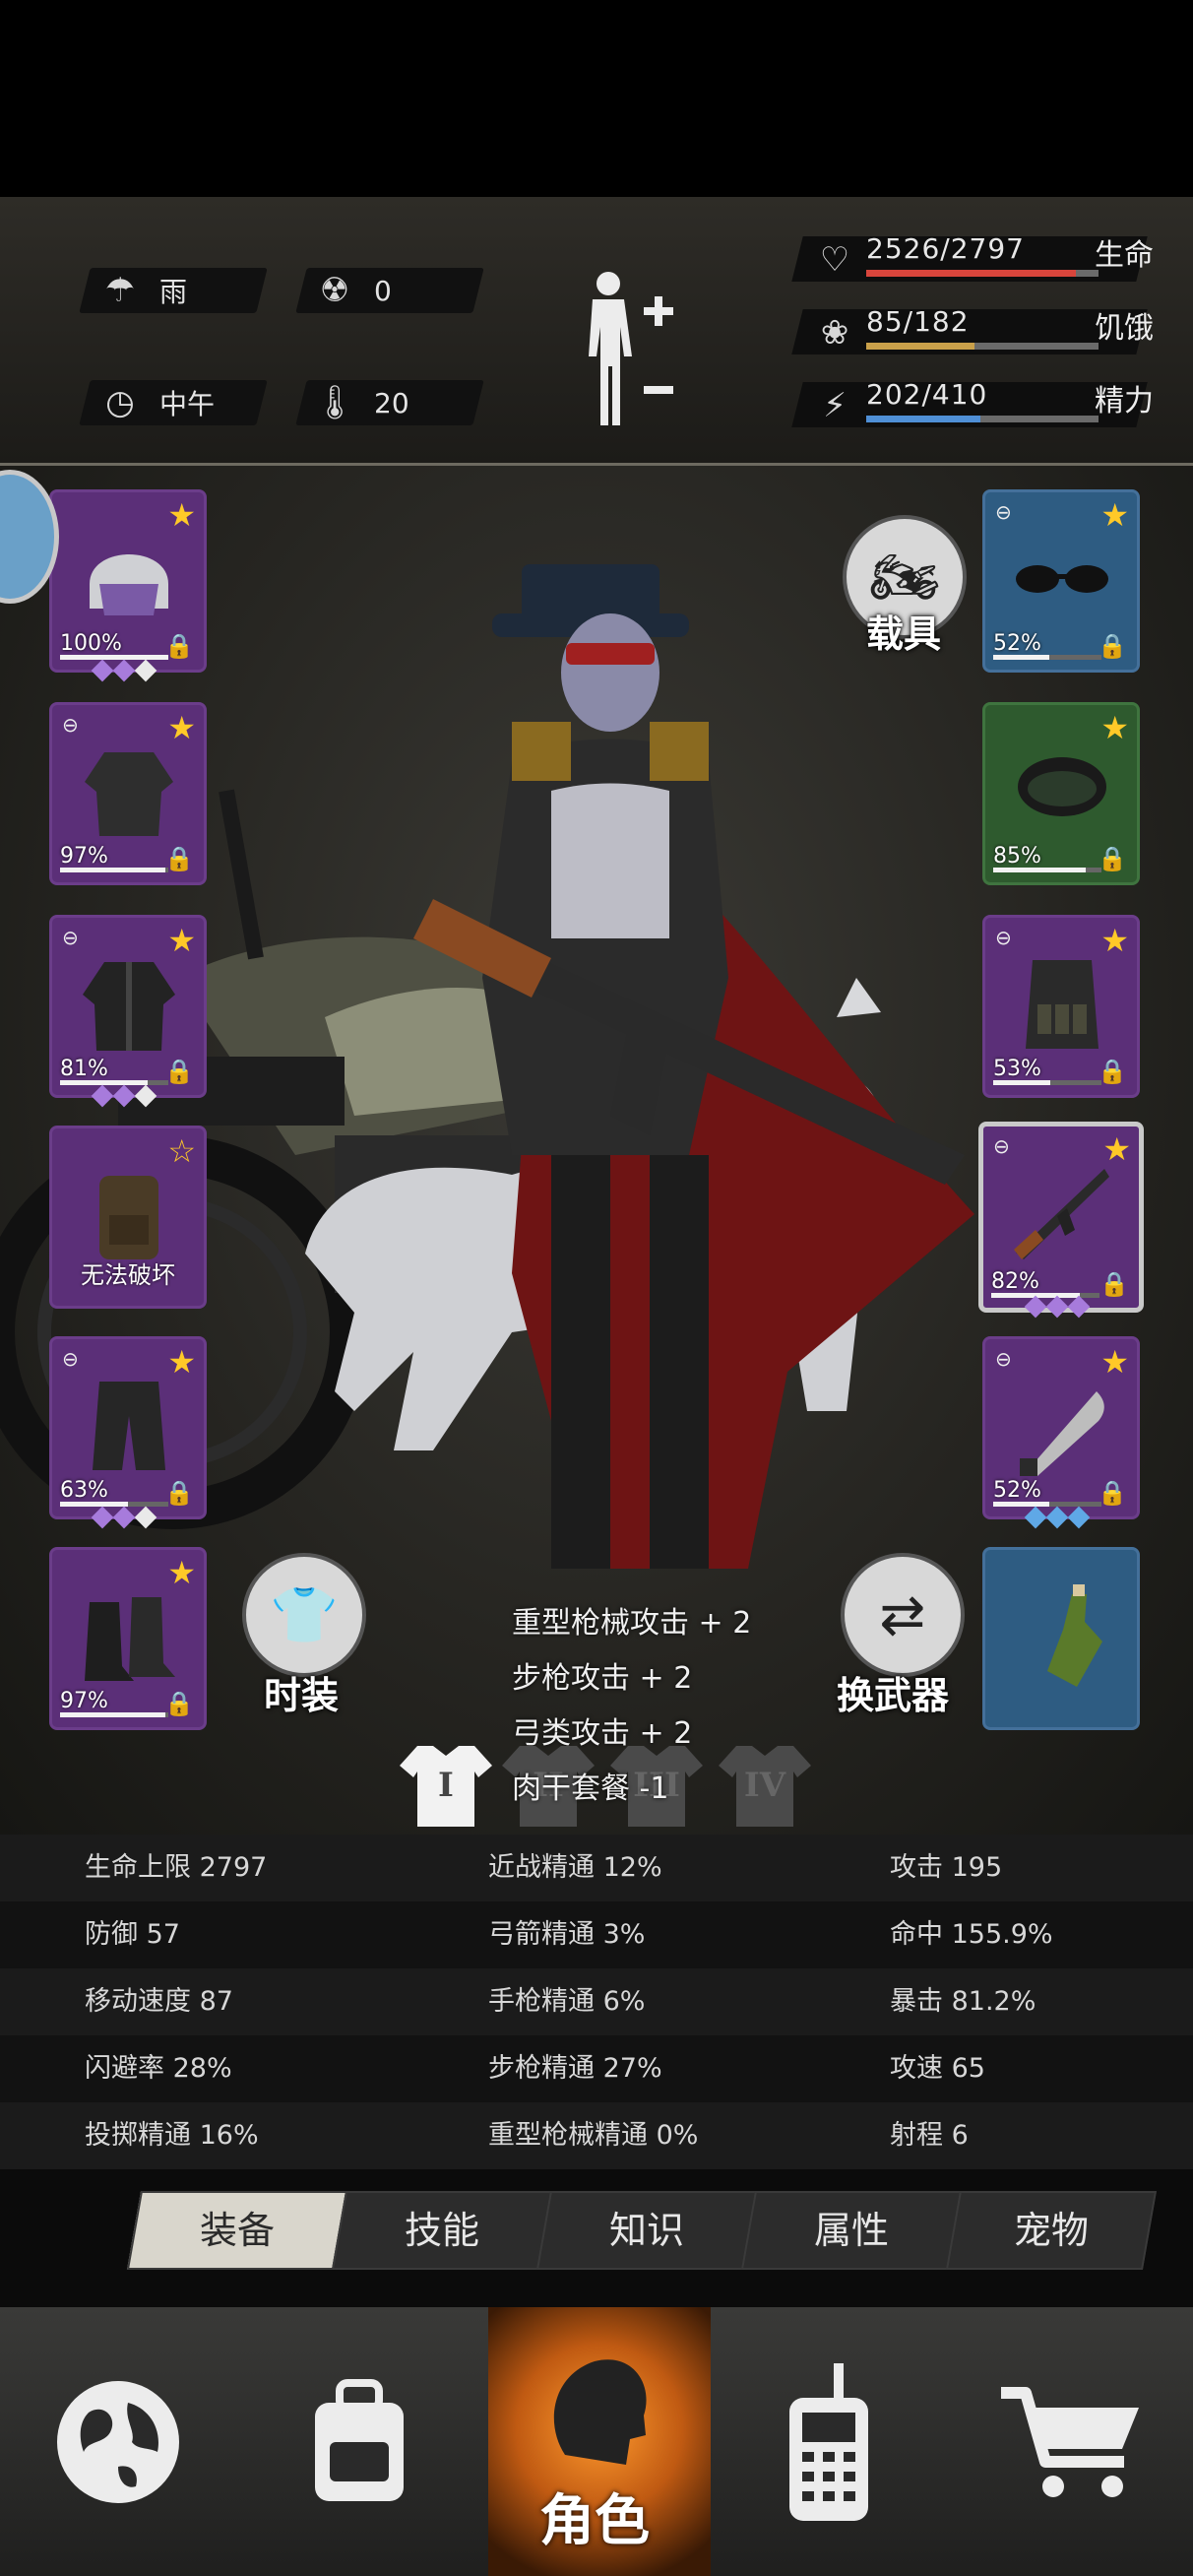 This screenshot has height=2576, width=1193. Describe the element at coordinates (835, 405) in the screenshot. I see `lightning-icon: ⚡` at that location.